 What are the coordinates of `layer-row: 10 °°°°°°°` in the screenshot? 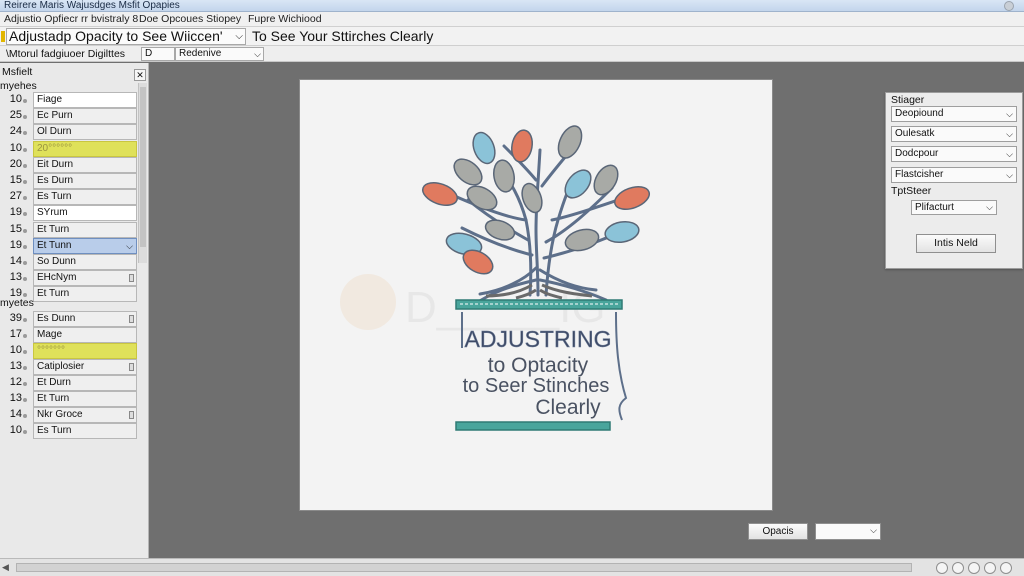 It's located at (70, 351).